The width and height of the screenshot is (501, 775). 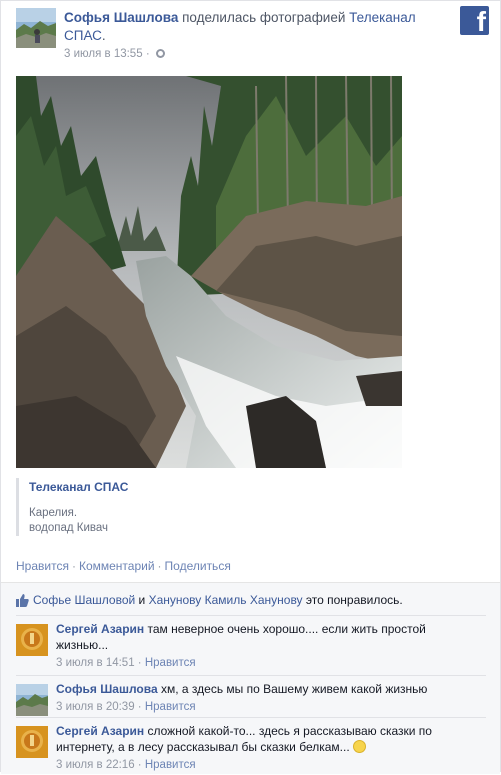 I want to click on author-avatar, so click(x=36, y=28).